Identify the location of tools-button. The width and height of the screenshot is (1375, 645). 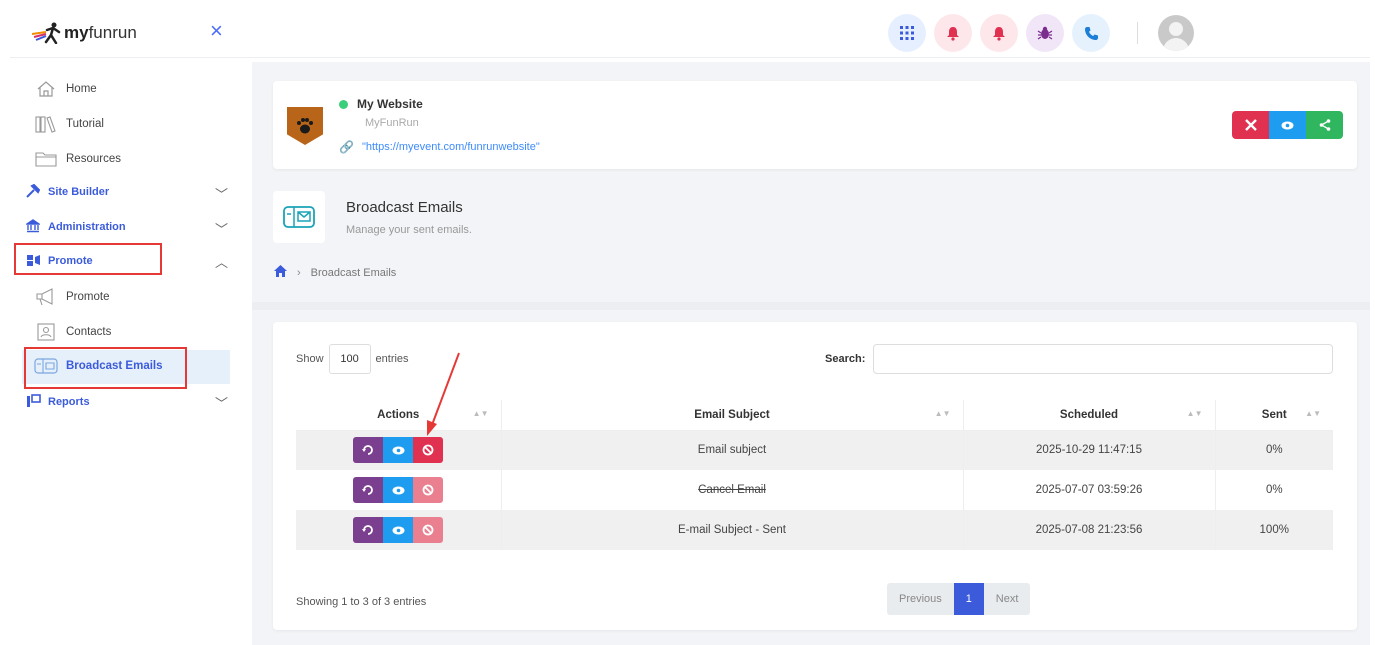
(1250, 125).